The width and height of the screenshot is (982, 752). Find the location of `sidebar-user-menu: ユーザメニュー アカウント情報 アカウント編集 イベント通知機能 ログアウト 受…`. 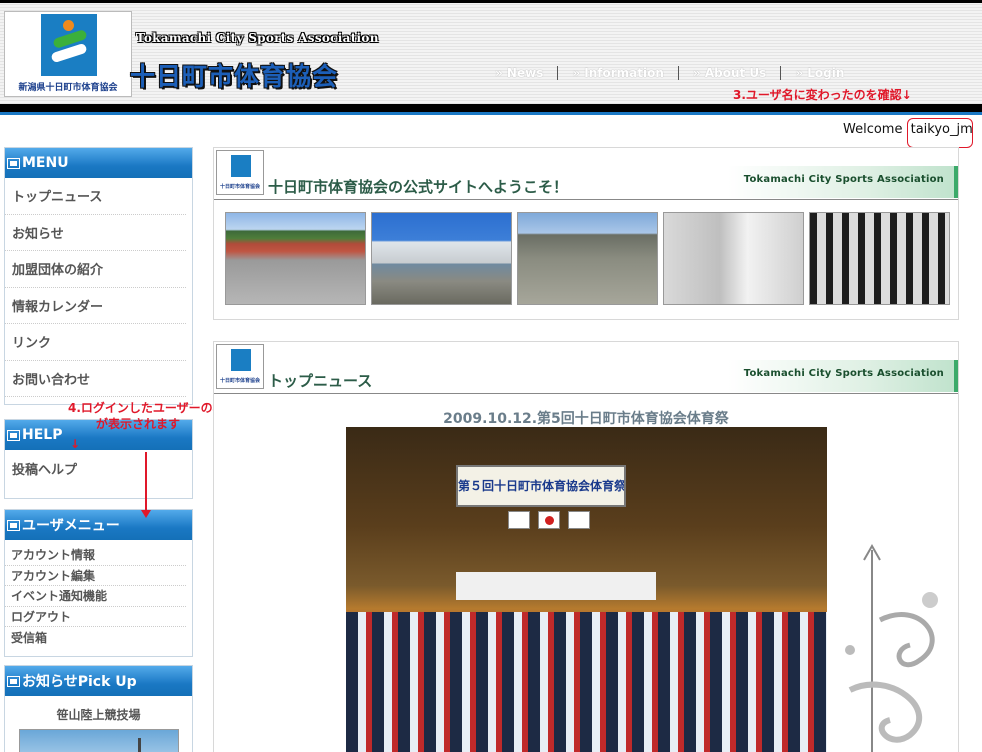

sidebar-user-menu: ユーザメニュー アカウント情報 アカウント編集 イベント通知機能 ログアウト 受… is located at coordinates (98, 583).